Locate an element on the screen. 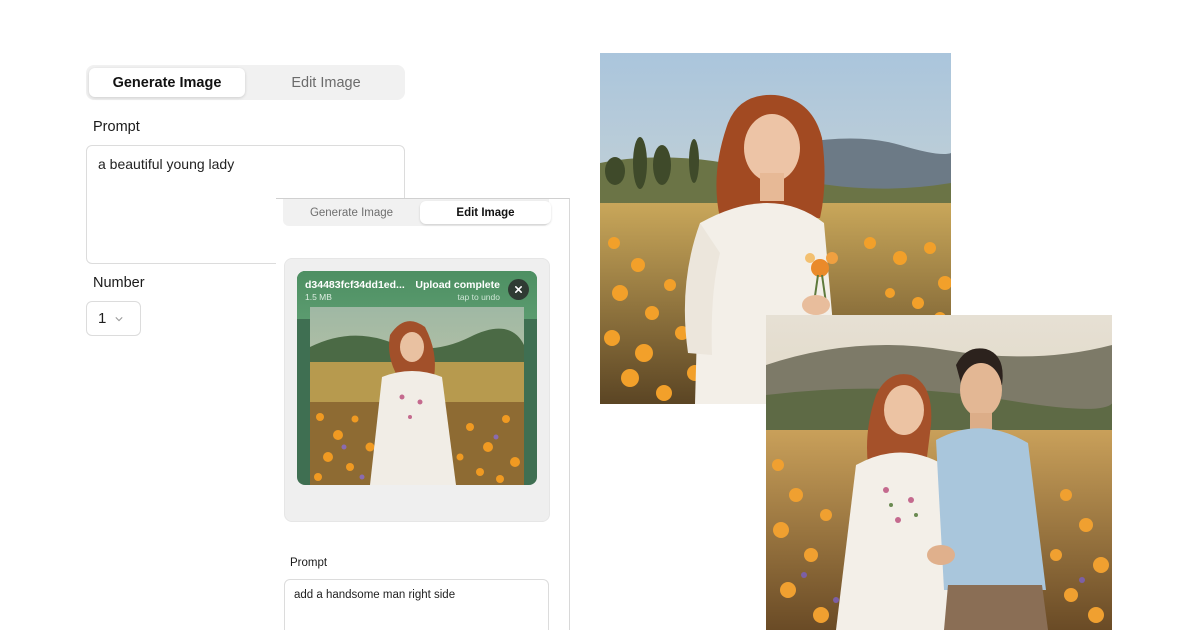 The height and width of the screenshot is (630, 1200). edit-prompt-label: Prompt is located at coordinates (309, 563).